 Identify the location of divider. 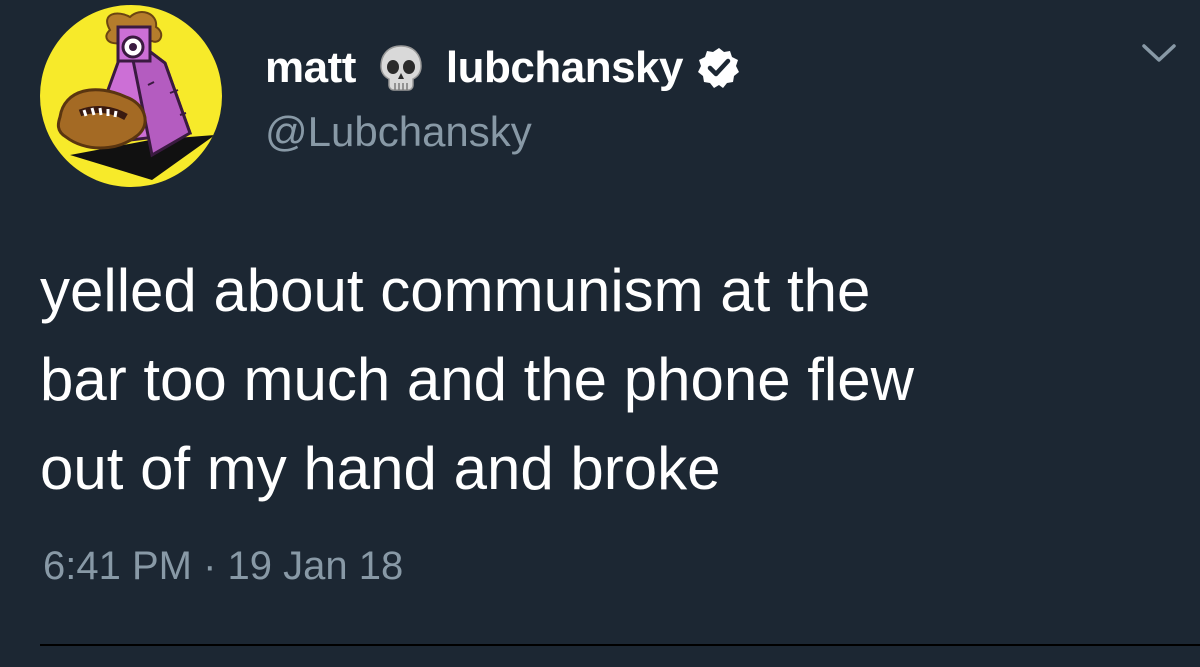
(620, 645).